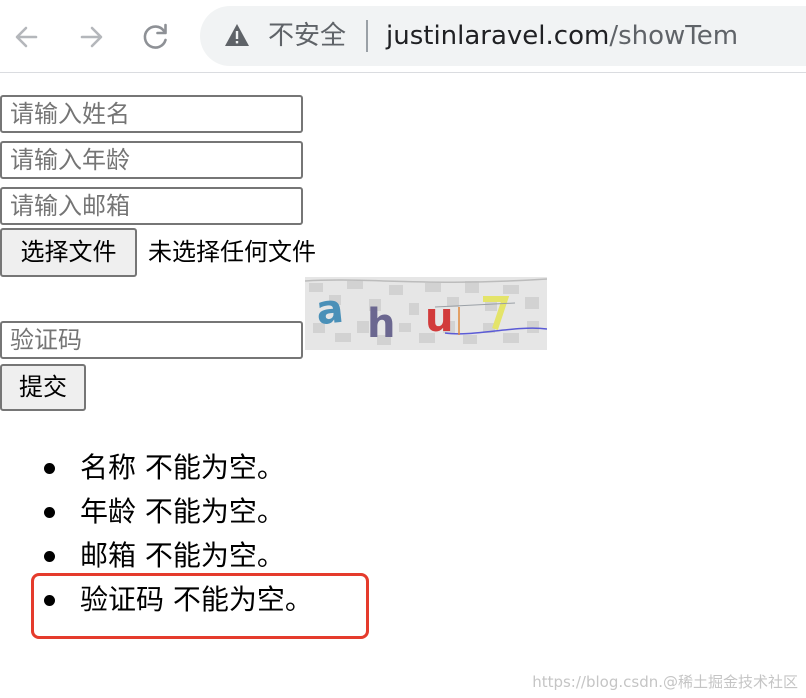 The width and height of the screenshot is (806, 698). I want to click on error-text: 邮箱 不能为空。, so click(182, 555).